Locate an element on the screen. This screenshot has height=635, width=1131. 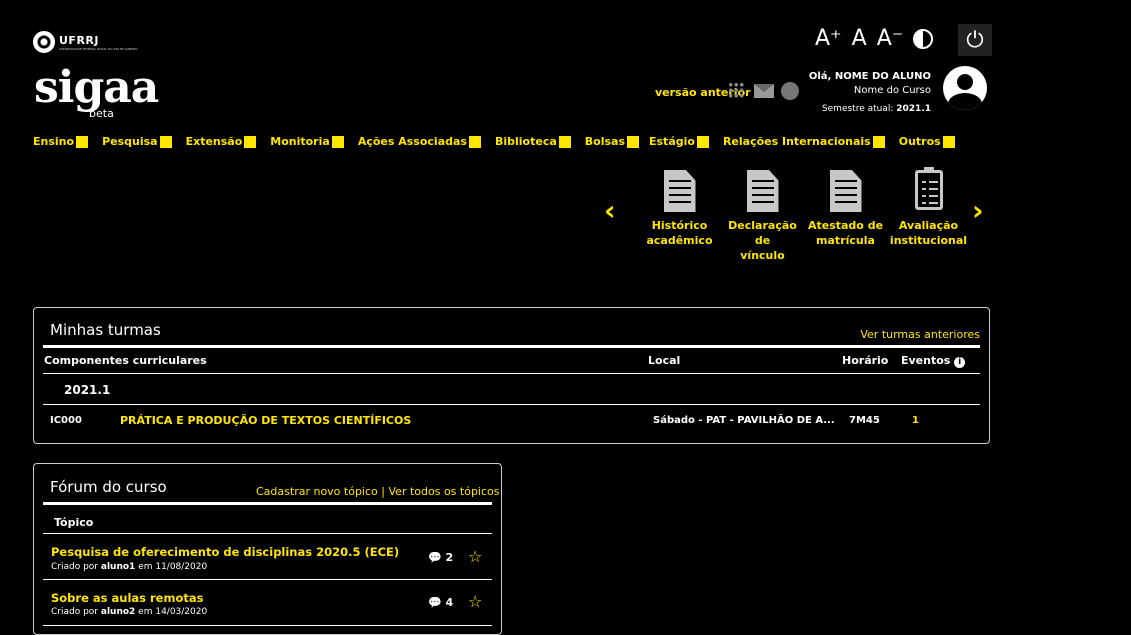
course-eventos-link: 1 is located at coordinates (915, 420).